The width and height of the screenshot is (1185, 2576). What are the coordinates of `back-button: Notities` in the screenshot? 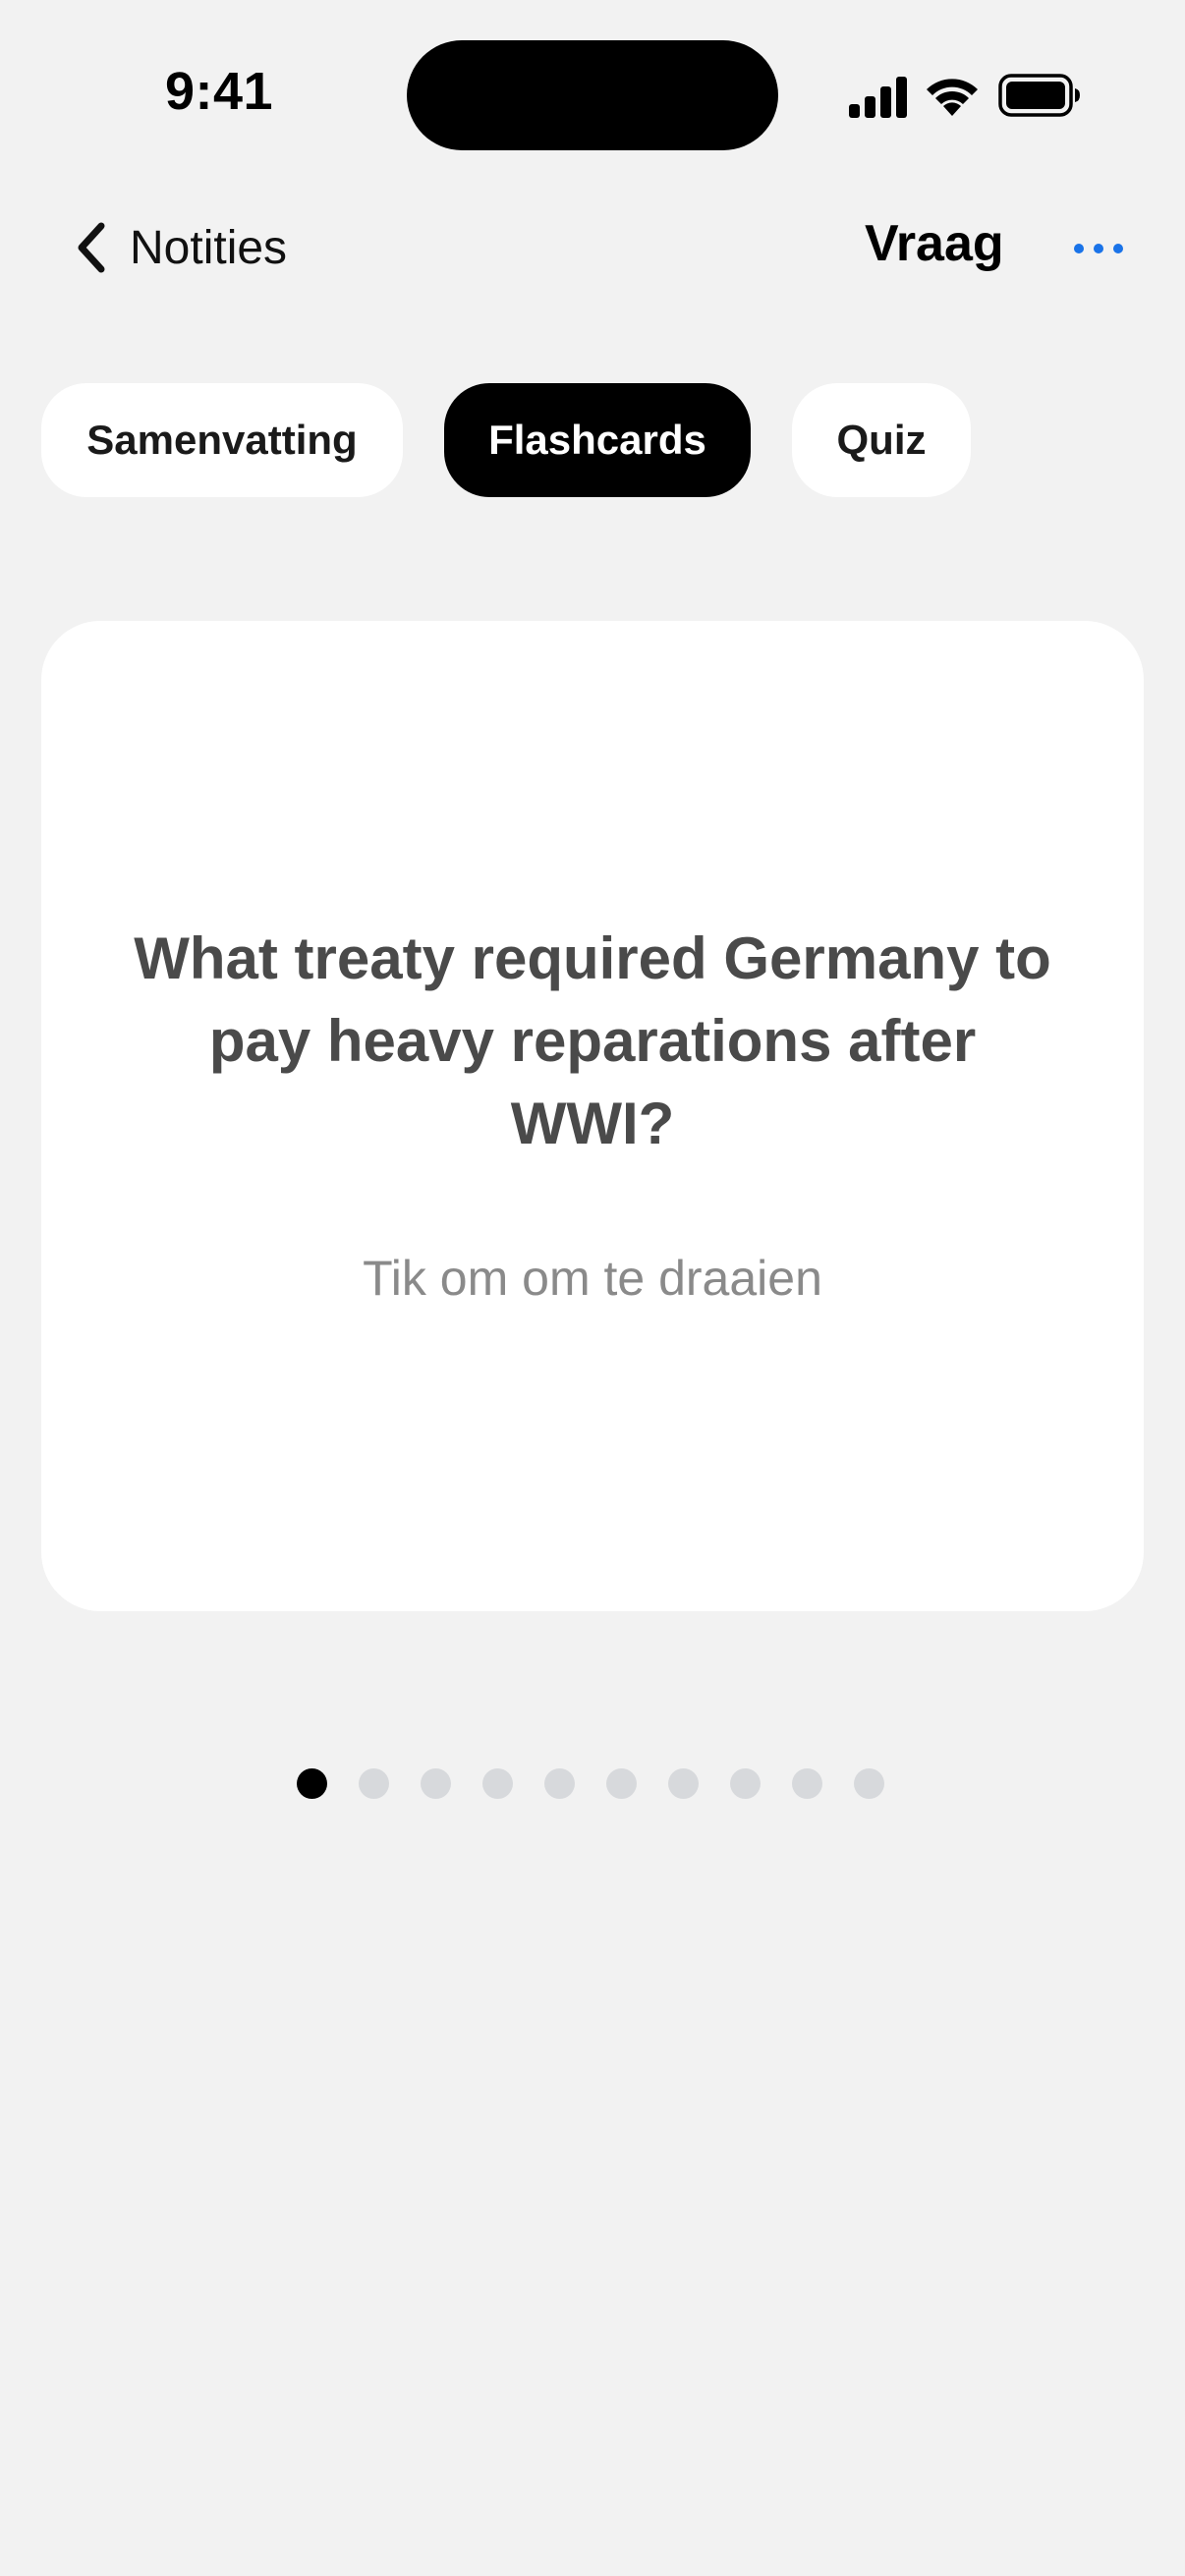 It's located at (181, 247).